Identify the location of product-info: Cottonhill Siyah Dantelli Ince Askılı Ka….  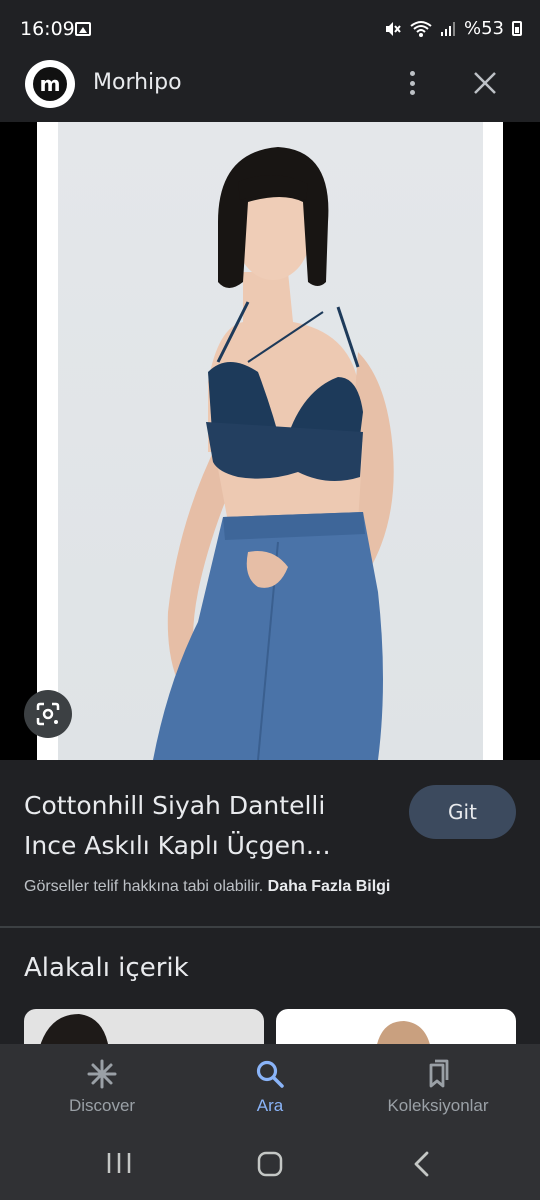
(270, 844).